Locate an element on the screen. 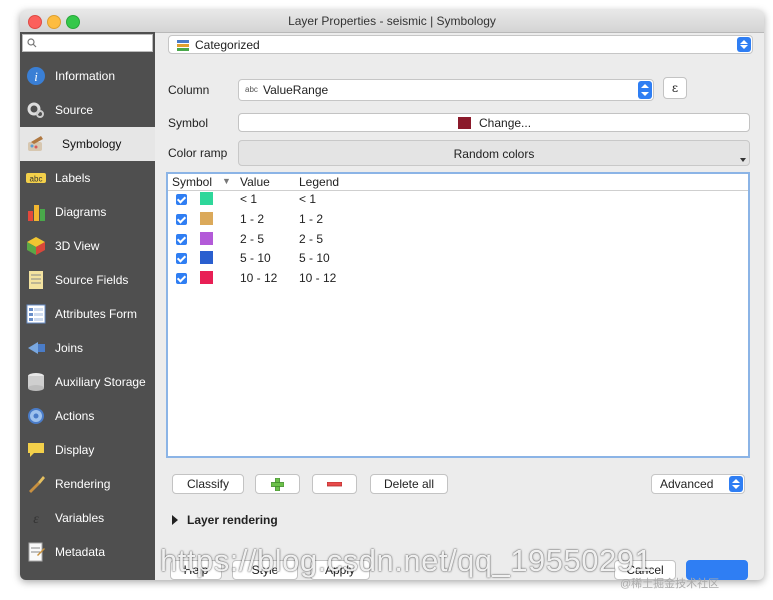 The width and height of the screenshot is (773, 600). title-bar: Layer Properties - seismic | Symbology is located at coordinates (392, 21).